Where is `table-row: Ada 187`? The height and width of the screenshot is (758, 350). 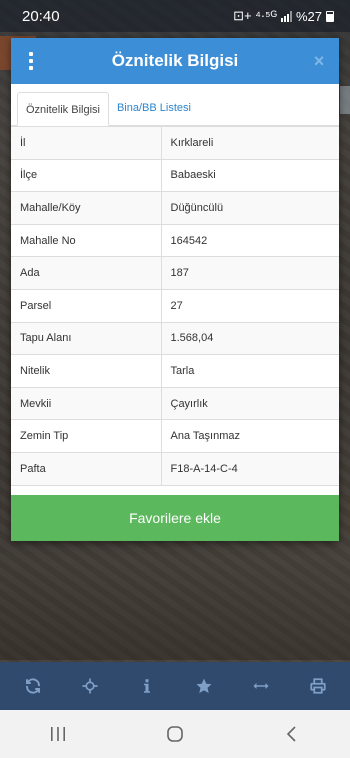 table-row: Ada 187 is located at coordinates (175, 273).